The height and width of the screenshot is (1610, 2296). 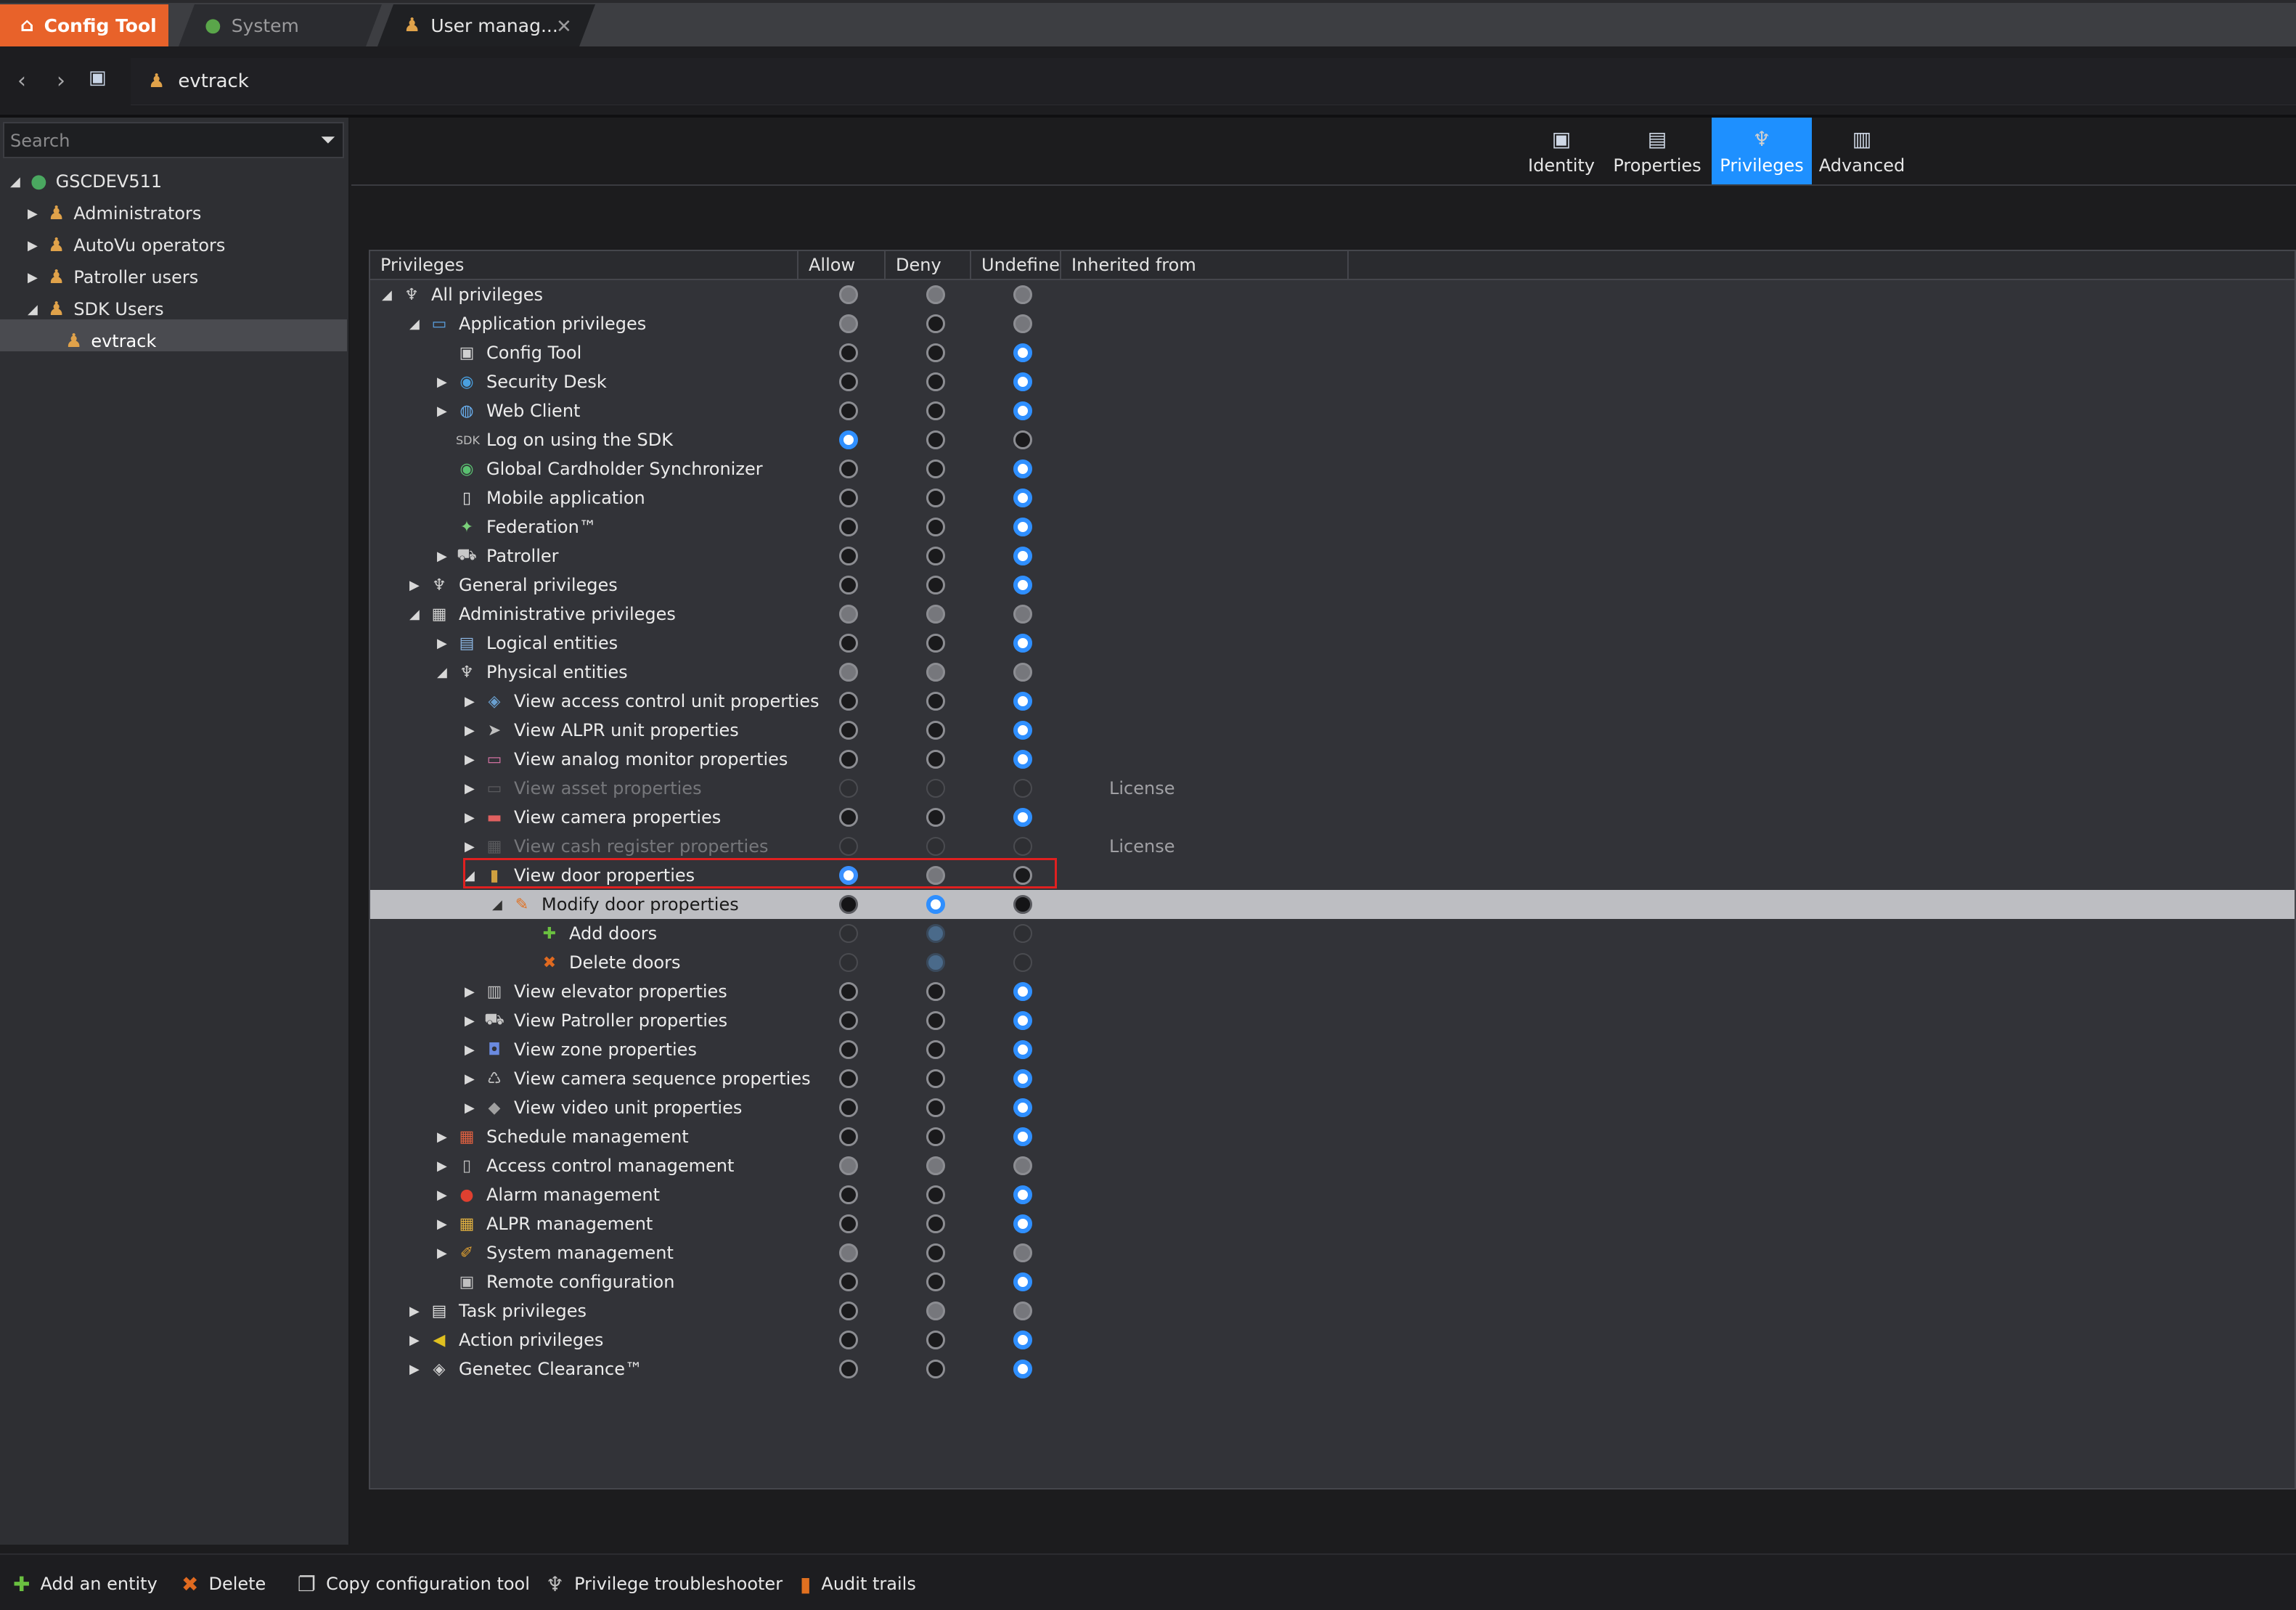 I want to click on privilege-row: ▶ ▦ View cash register properties License, so click(x=1332, y=846).